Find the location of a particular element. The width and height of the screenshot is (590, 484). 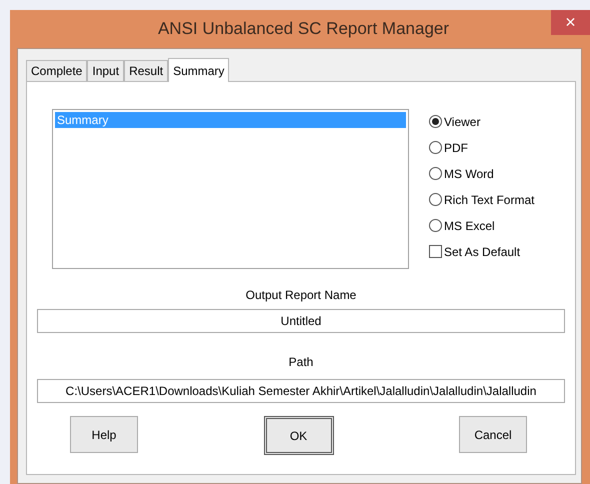

tab: Complete is located at coordinates (57, 70).